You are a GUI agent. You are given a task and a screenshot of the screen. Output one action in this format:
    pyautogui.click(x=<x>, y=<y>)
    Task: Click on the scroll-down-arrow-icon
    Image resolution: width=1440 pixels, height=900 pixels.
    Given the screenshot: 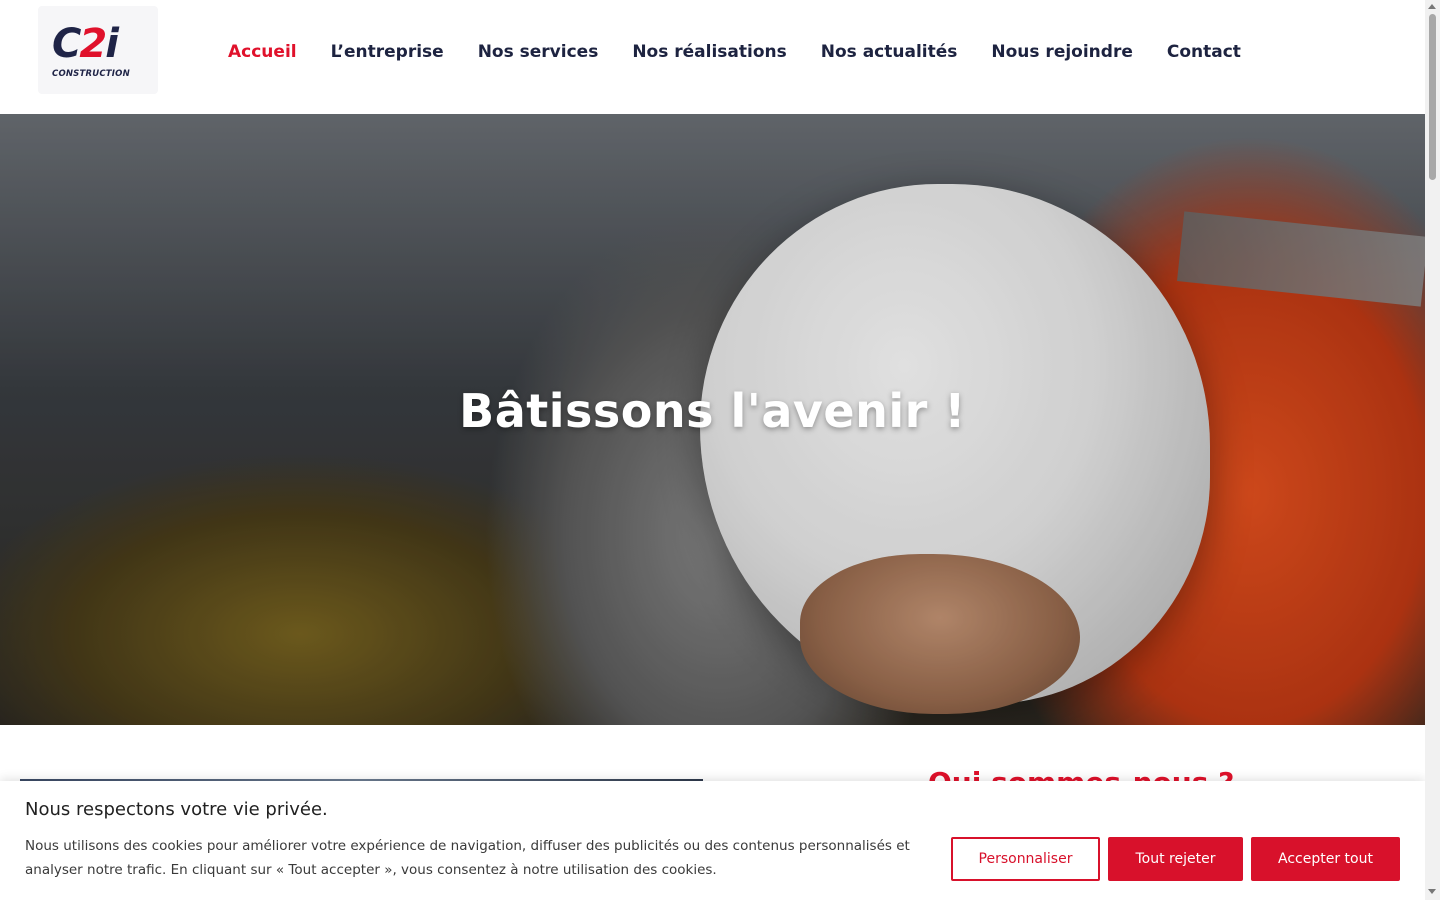 What is the action you would take?
    pyautogui.click(x=1432, y=891)
    